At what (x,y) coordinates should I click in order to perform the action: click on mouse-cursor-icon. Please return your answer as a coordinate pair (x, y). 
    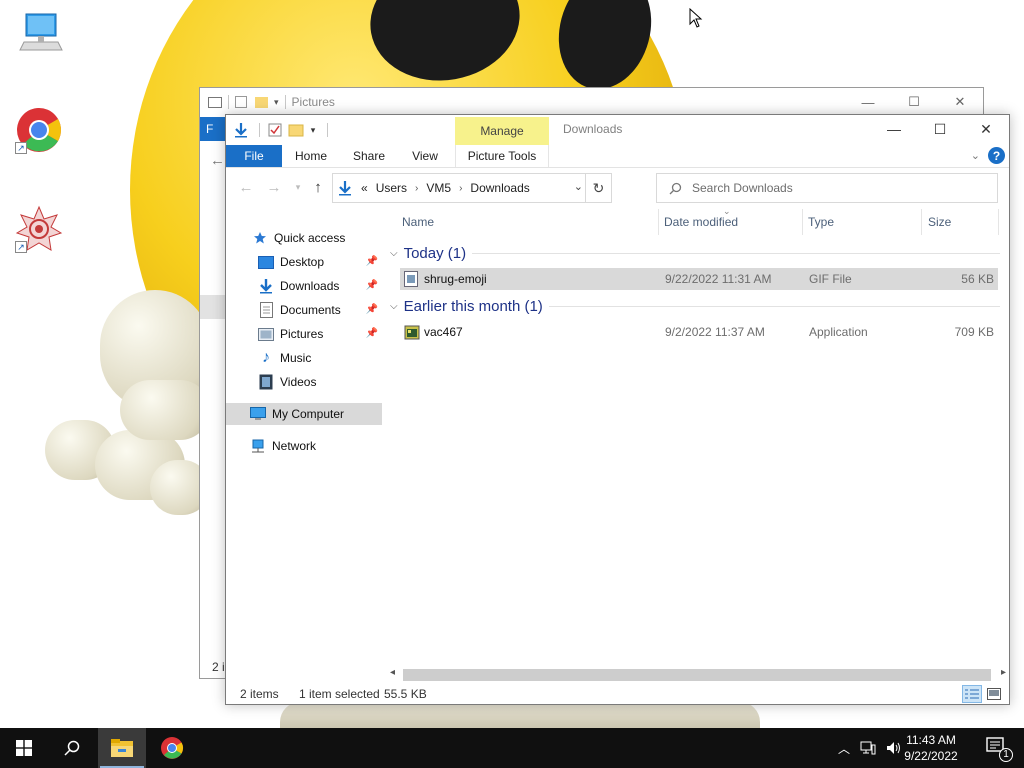
    Looking at the image, I should click on (696, 18).